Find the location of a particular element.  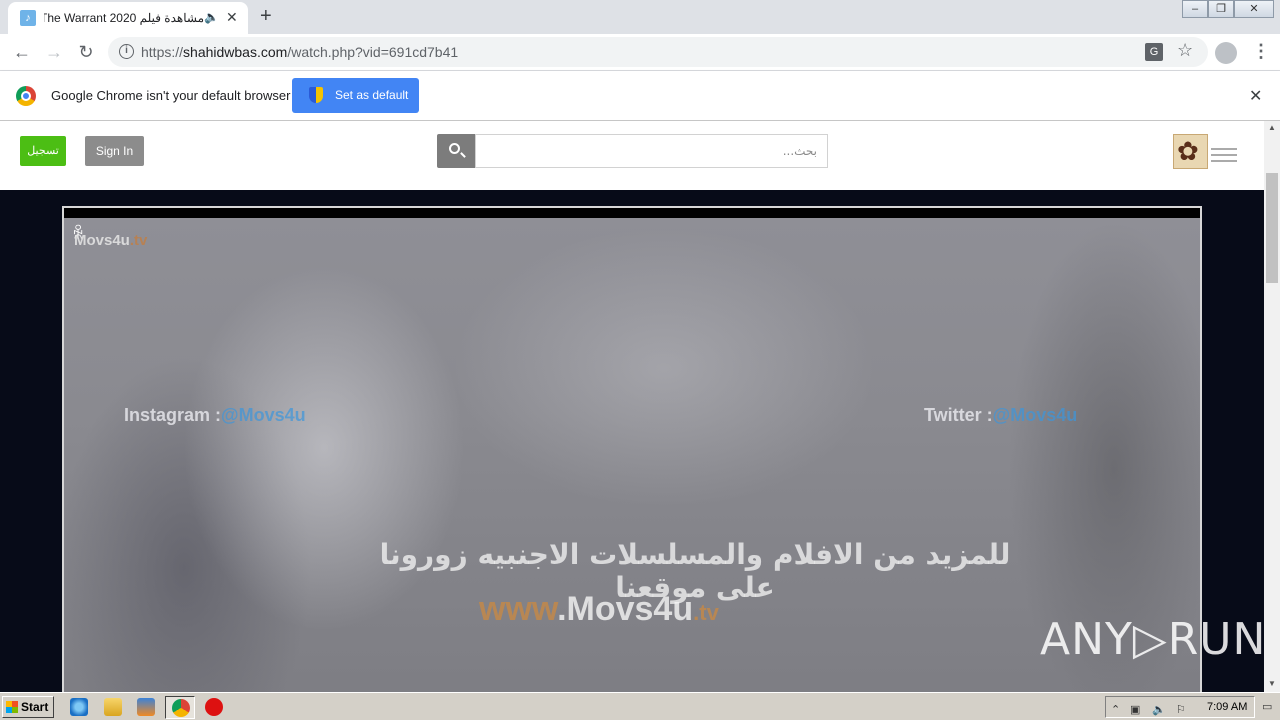

tab-active: ♪ مشاهدة فيلم The Warrant 2020 🔈 ✕ is located at coordinates (128, 18).